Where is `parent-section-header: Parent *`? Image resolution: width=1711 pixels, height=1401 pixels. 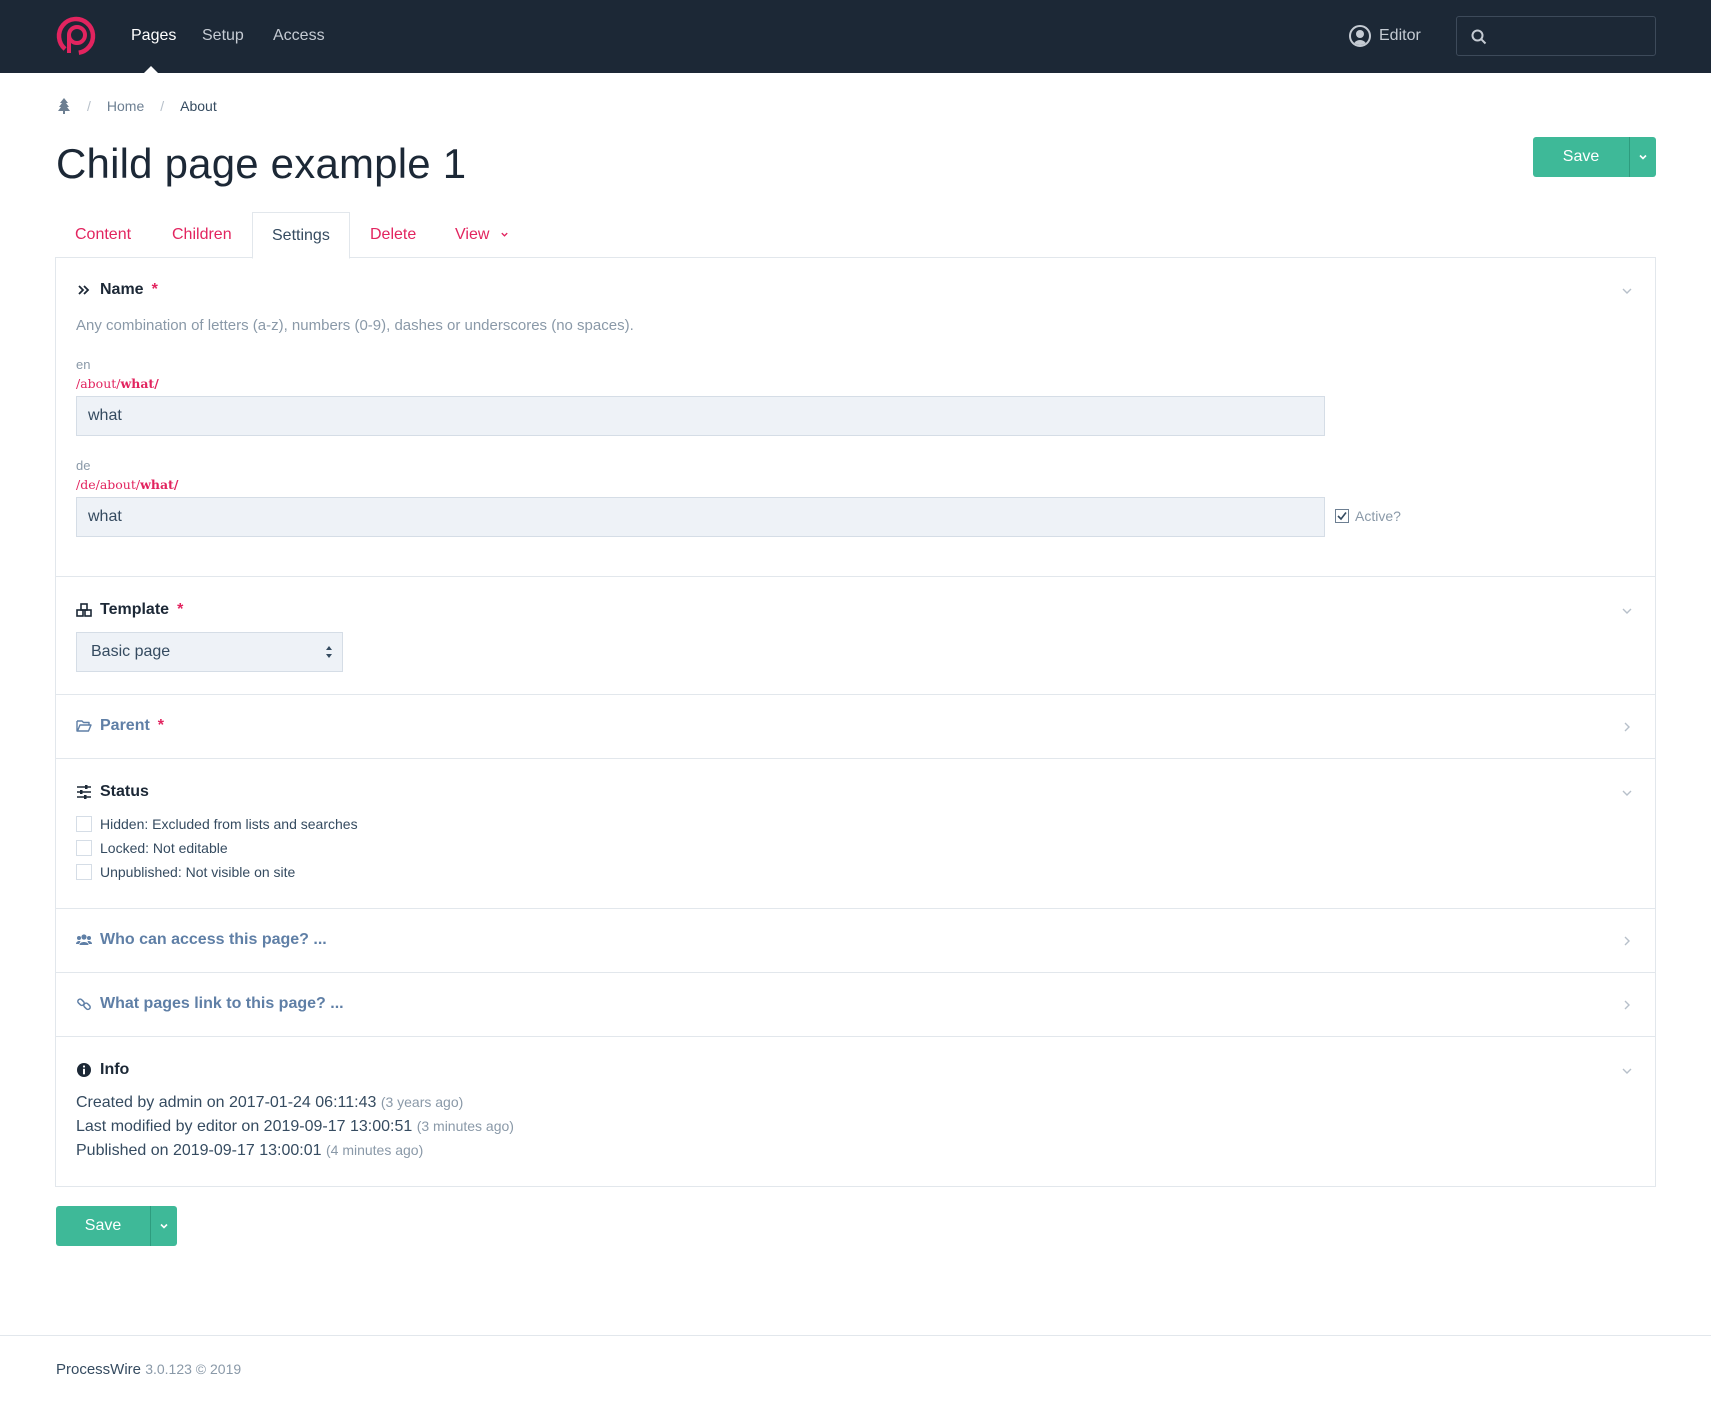
parent-section-header: Parent * is located at coordinates (120, 726).